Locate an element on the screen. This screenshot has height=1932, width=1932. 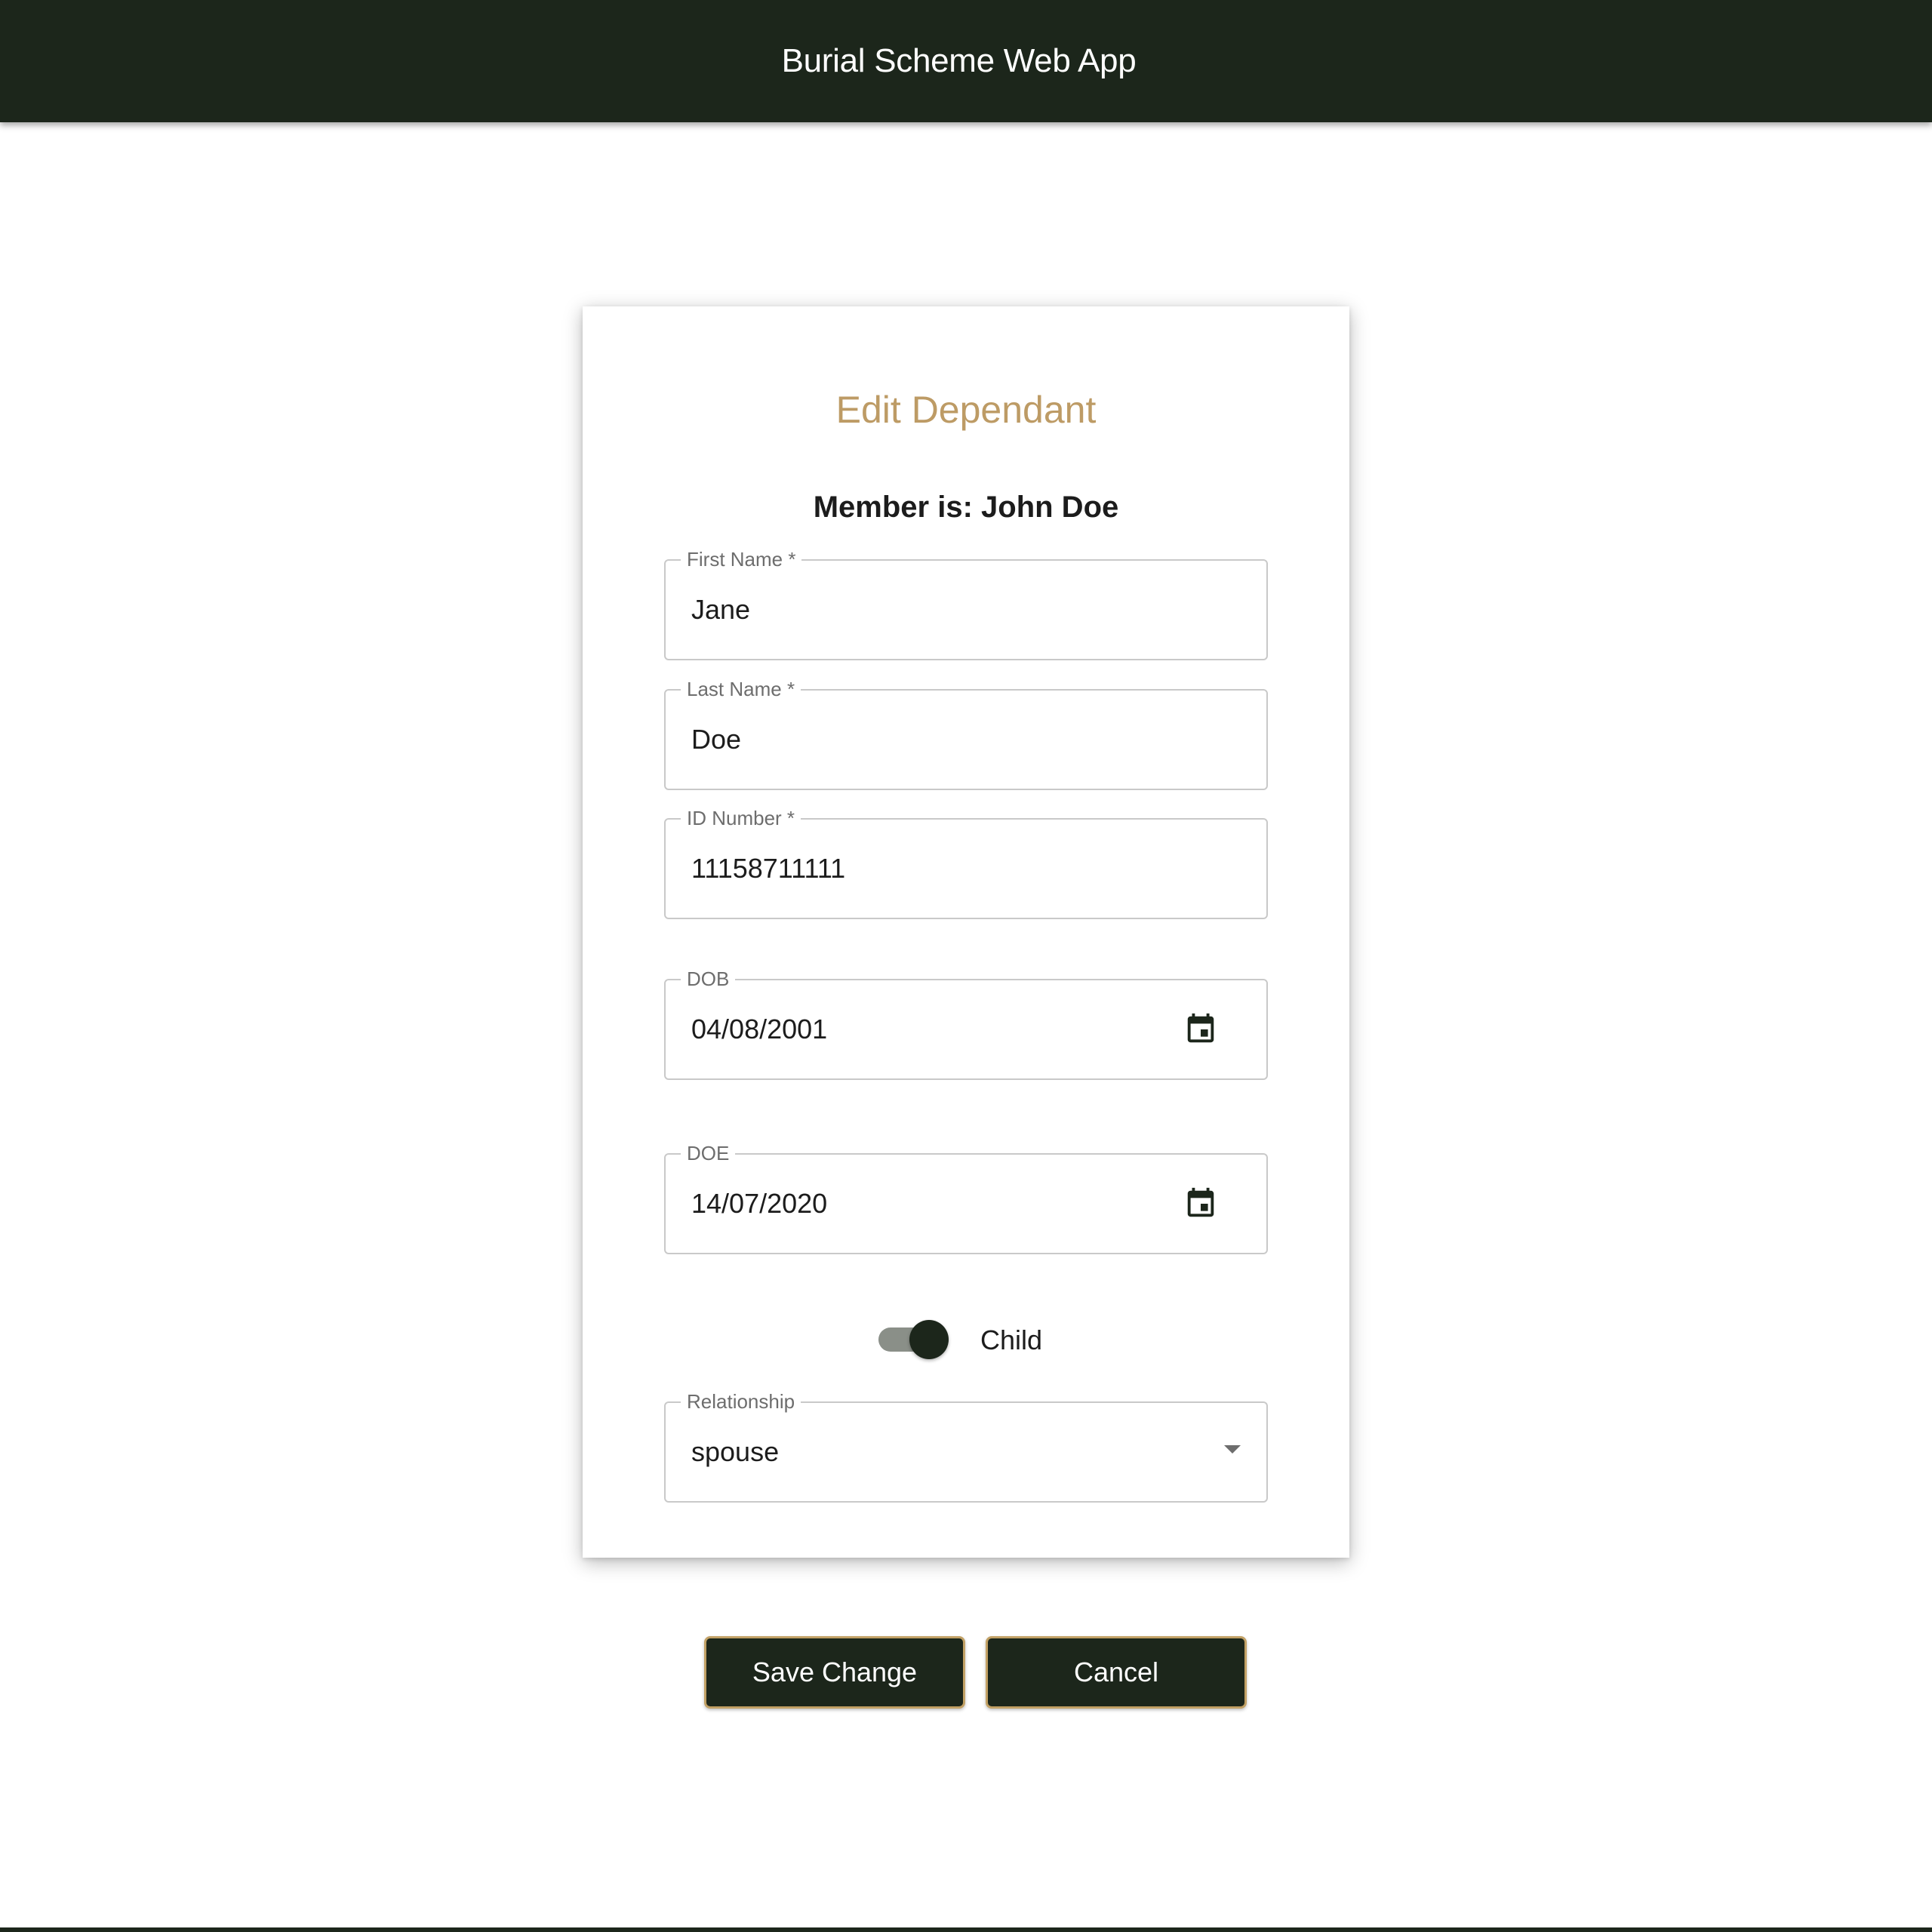
cancel-button: Cancel is located at coordinates (1116, 1672).